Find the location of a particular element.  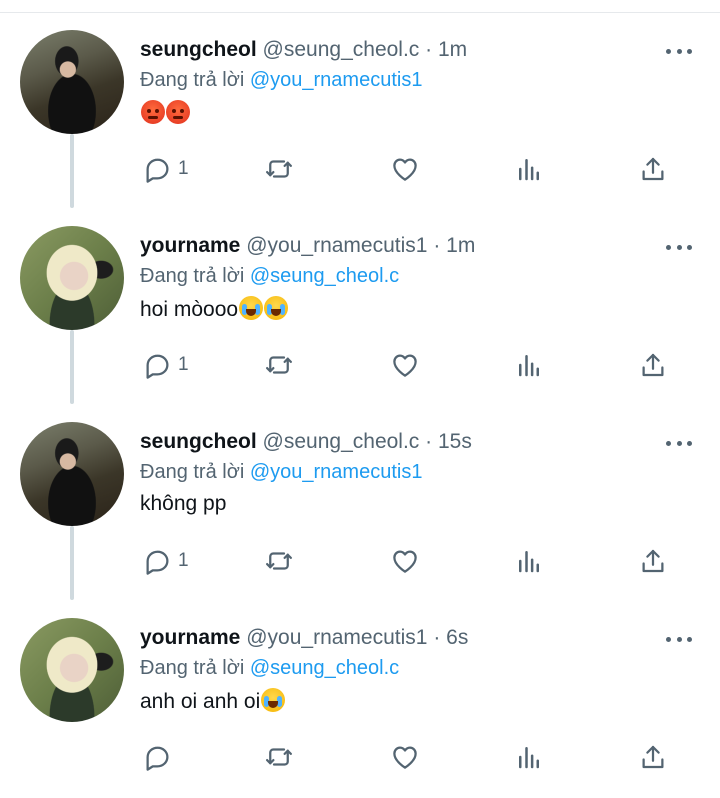

tweet-header: yourname @you_rnamecutis1 · 6s is located at coordinates (304, 640).